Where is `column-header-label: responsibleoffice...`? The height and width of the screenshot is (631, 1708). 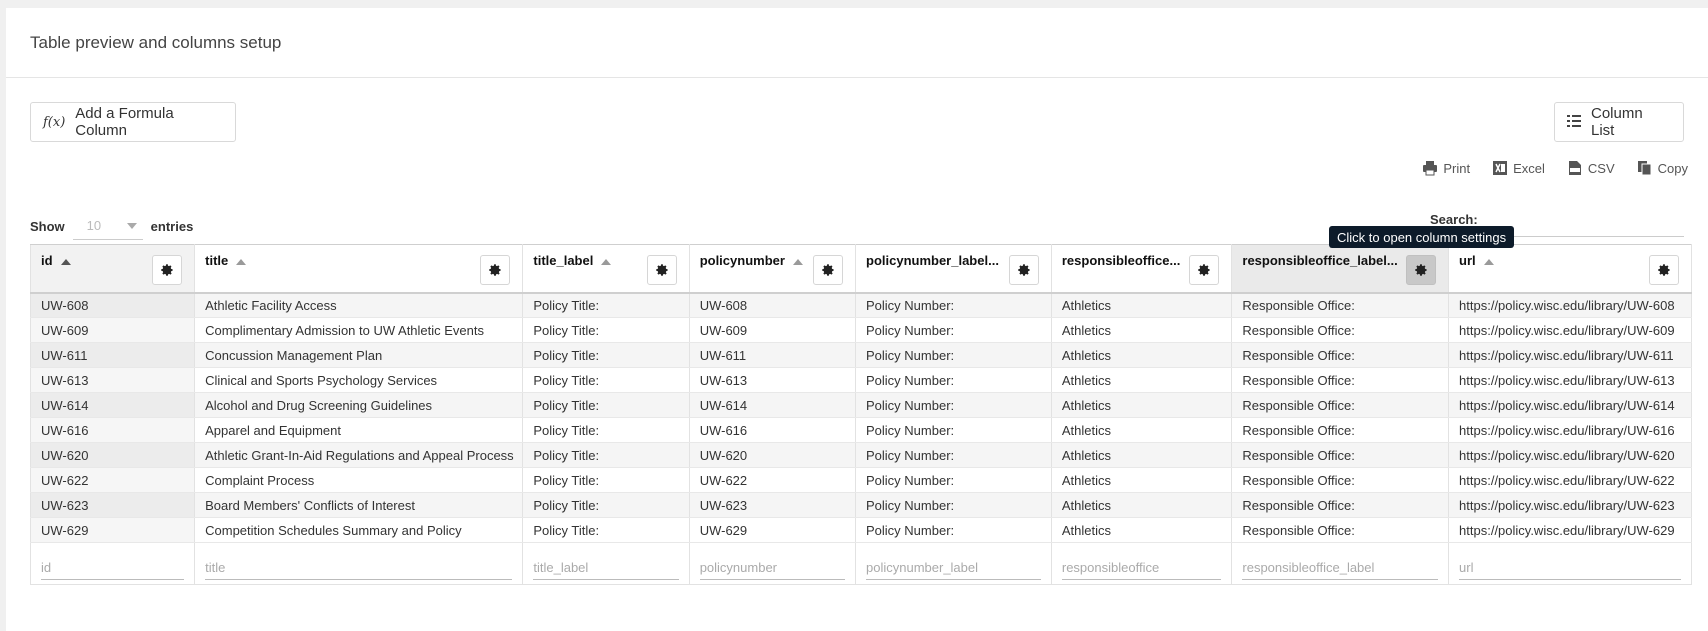
column-header-label: responsibleoffice... is located at coordinates (1121, 260).